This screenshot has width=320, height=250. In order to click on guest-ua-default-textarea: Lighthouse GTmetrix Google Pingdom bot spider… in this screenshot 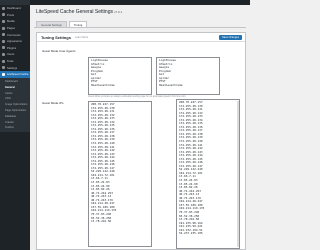, I will do `click(188, 76)`.